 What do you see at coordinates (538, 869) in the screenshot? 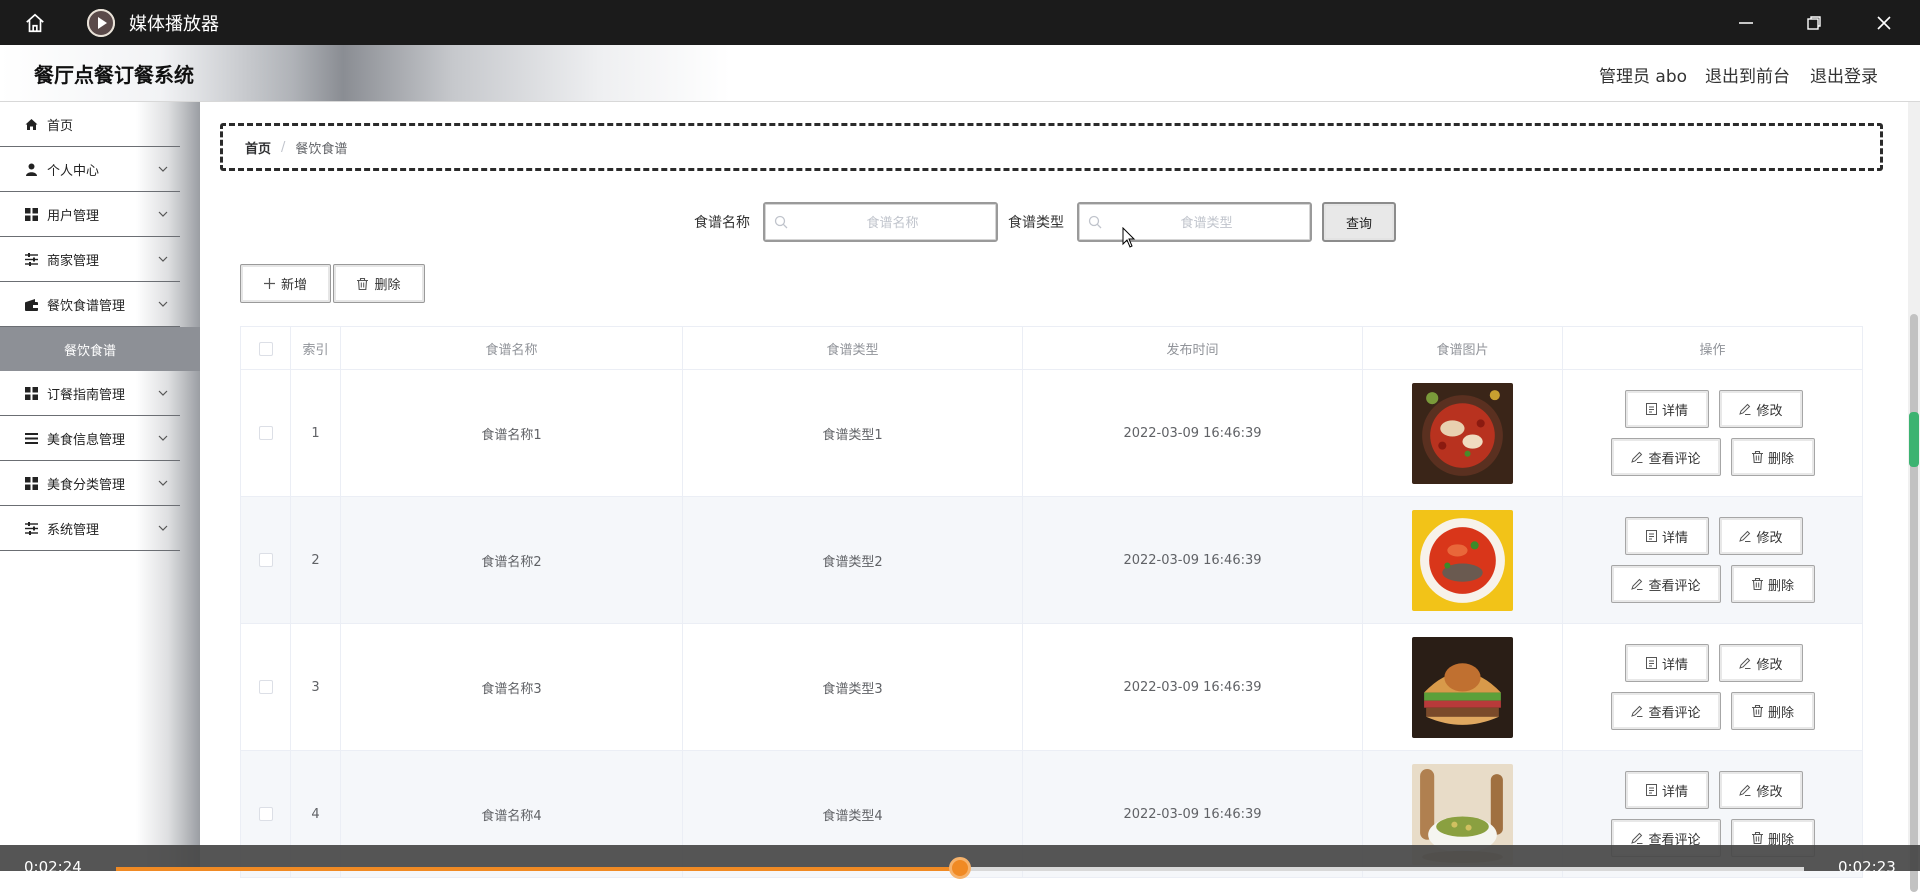
I see `seek-progress` at bounding box center [538, 869].